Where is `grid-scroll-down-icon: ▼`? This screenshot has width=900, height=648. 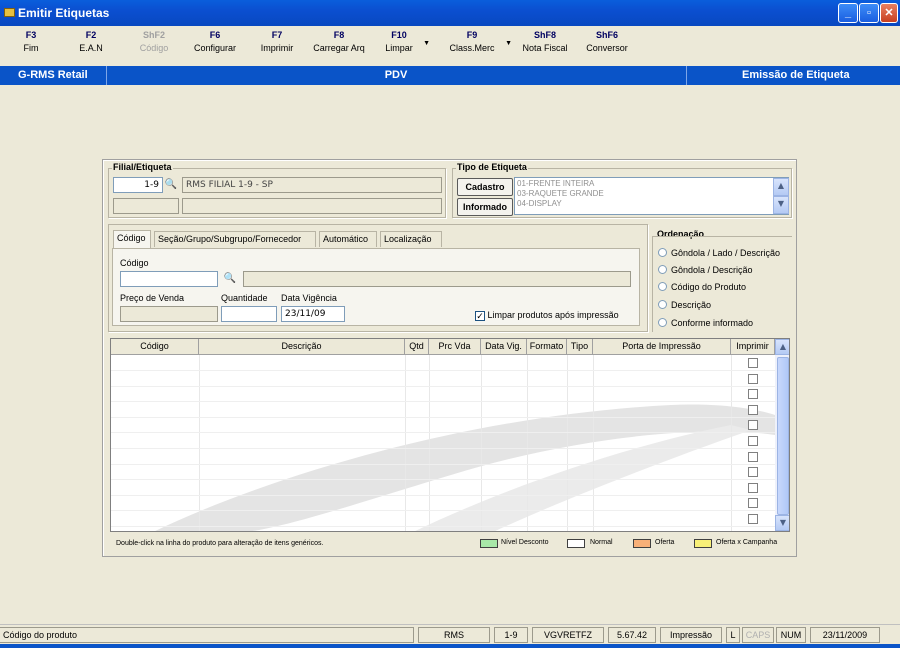 grid-scroll-down-icon: ▼ is located at coordinates (782, 523).